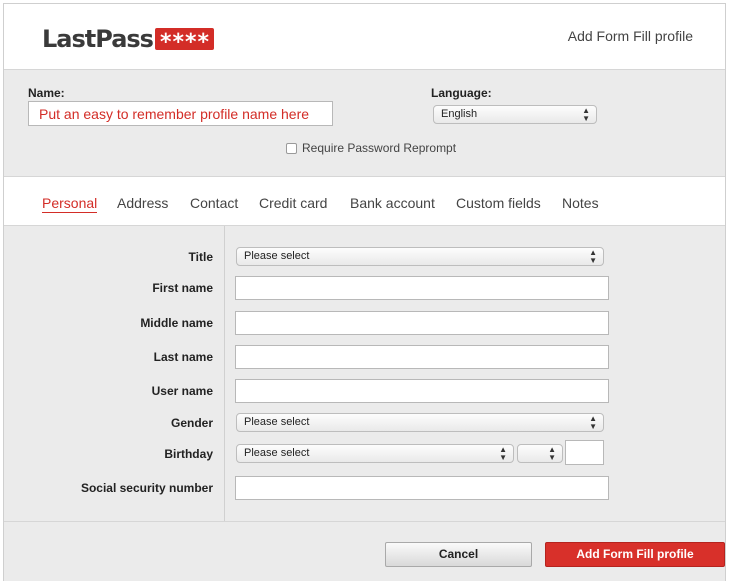  I want to click on birthday-day-select: ▲ ▼, so click(540, 453).